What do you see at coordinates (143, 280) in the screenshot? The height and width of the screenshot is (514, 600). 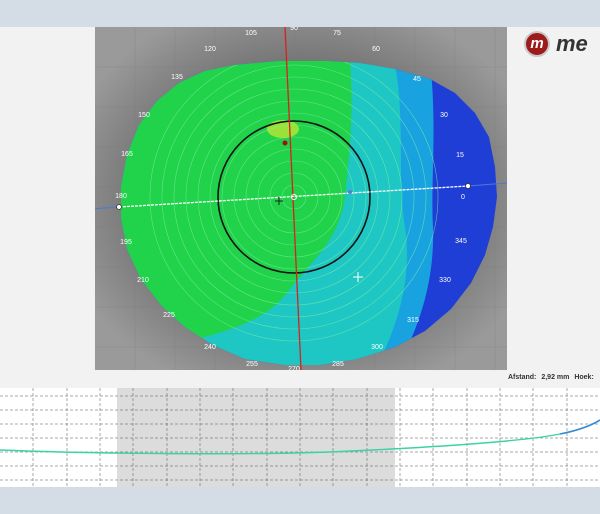 I see `angle-label: 210` at bounding box center [143, 280].